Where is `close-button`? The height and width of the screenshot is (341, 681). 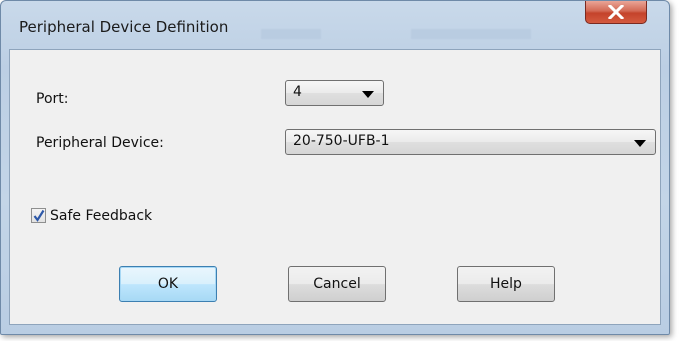 close-button is located at coordinates (616, 12).